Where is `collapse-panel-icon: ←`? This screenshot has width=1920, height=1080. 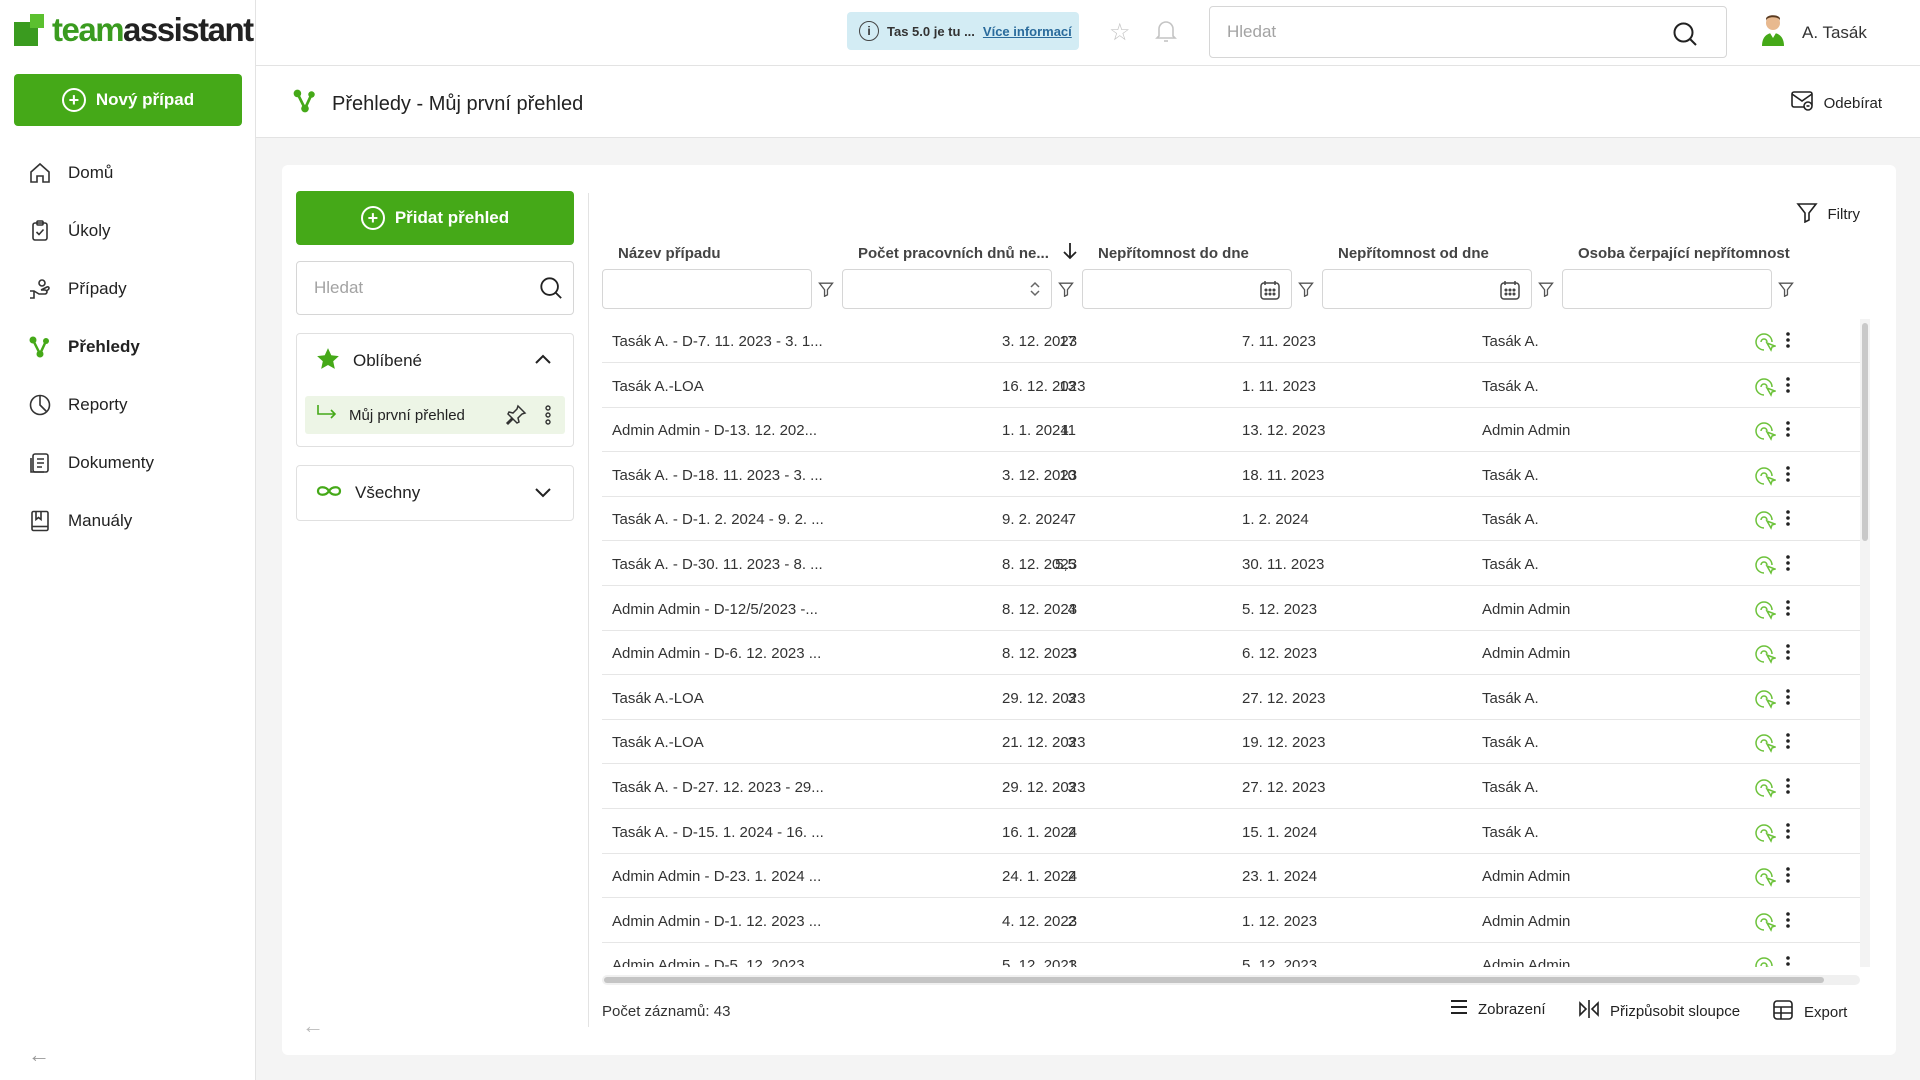 collapse-panel-icon: ← is located at coordinates (313, 1026).